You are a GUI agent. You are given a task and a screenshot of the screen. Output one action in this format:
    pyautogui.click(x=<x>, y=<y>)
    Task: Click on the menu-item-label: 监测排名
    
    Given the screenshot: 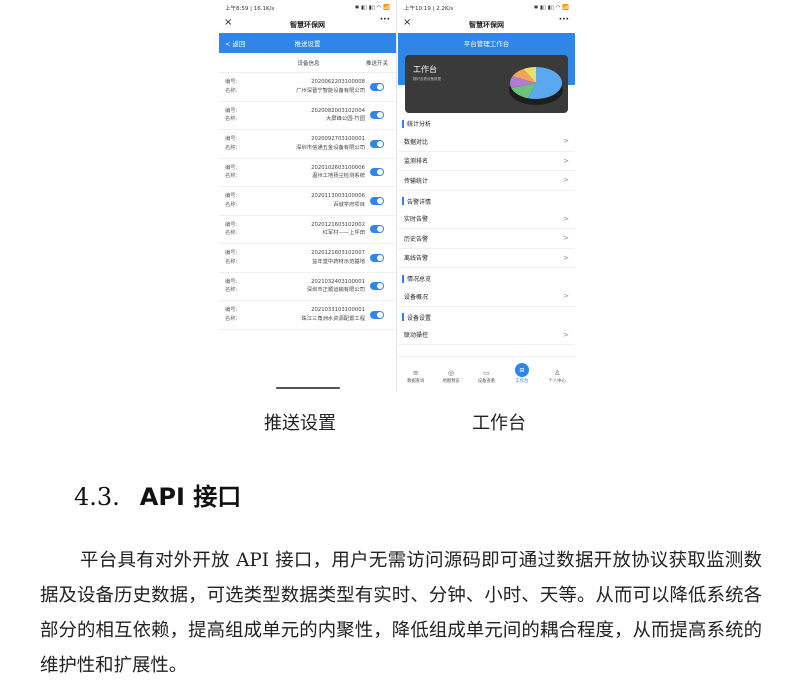 What is the action you would take?
    pyautogui.click(x=416, y=162)
    